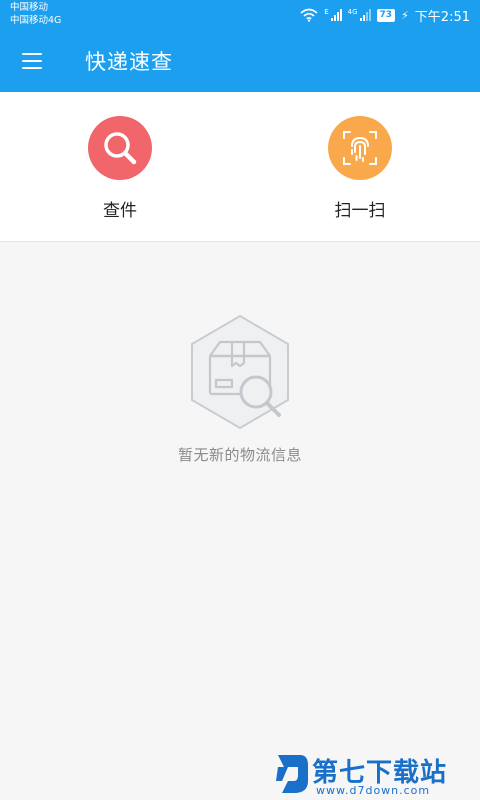 This screenshot has height=800, width=480. What do you see at coordinates (240, 372) in the screenshot?
I see `empty-package-icon` at bounding box center [240, 372].